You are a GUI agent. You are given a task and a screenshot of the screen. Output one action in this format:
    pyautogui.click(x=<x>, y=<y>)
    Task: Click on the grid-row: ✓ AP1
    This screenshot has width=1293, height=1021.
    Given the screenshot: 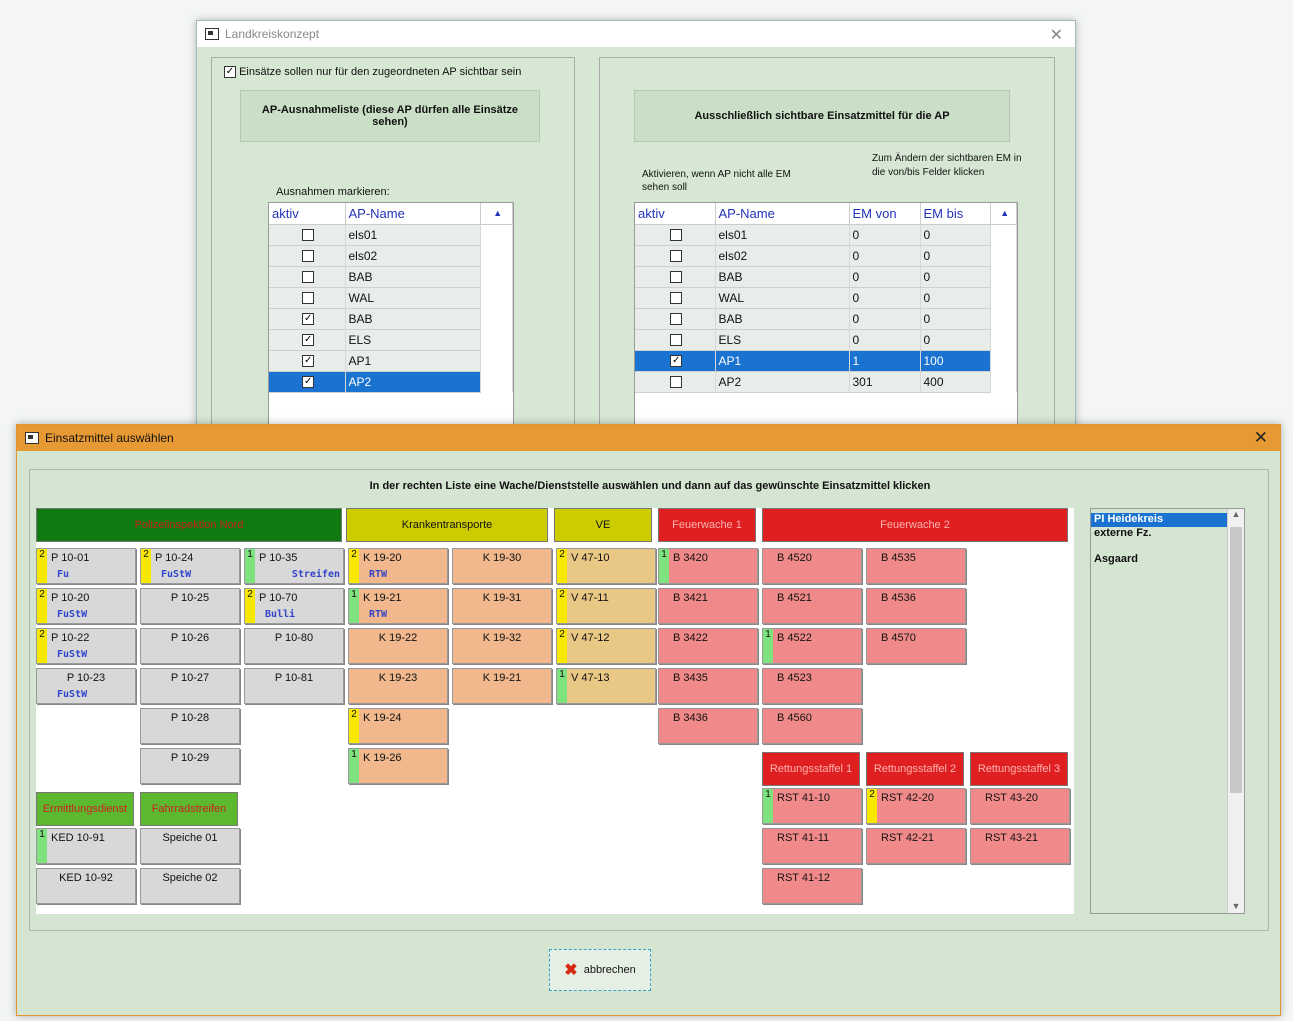 What is the action you would take?
    pyautogui.click(x=391, y=361)
    